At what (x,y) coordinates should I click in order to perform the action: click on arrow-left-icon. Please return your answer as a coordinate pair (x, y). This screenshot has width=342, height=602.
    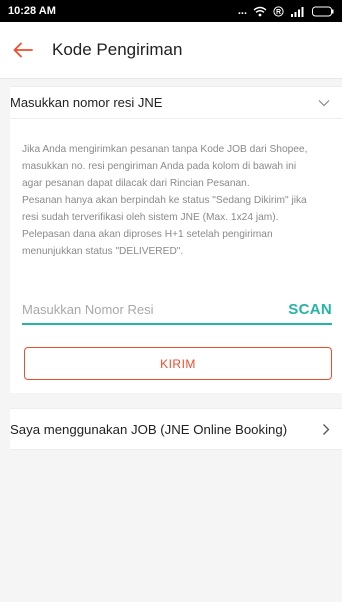
    Looking at the image, I should click on (23, 50).